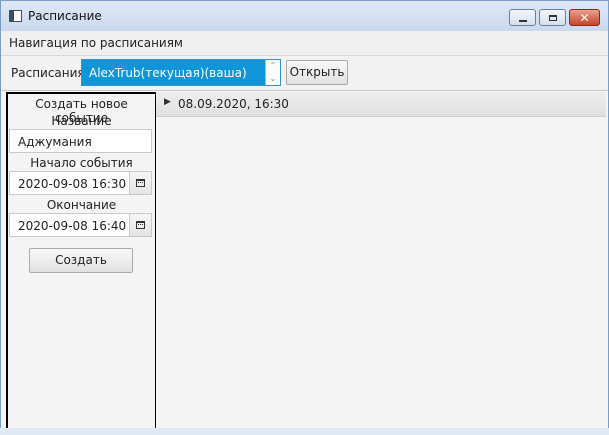 The width and height of the screenshot is (609, 435). I want to click on end-label: Окончание, so click(81, 205).